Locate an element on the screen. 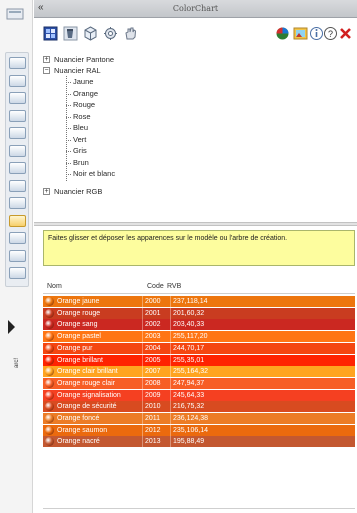  hand-icon is located at coordinates (130, 33).